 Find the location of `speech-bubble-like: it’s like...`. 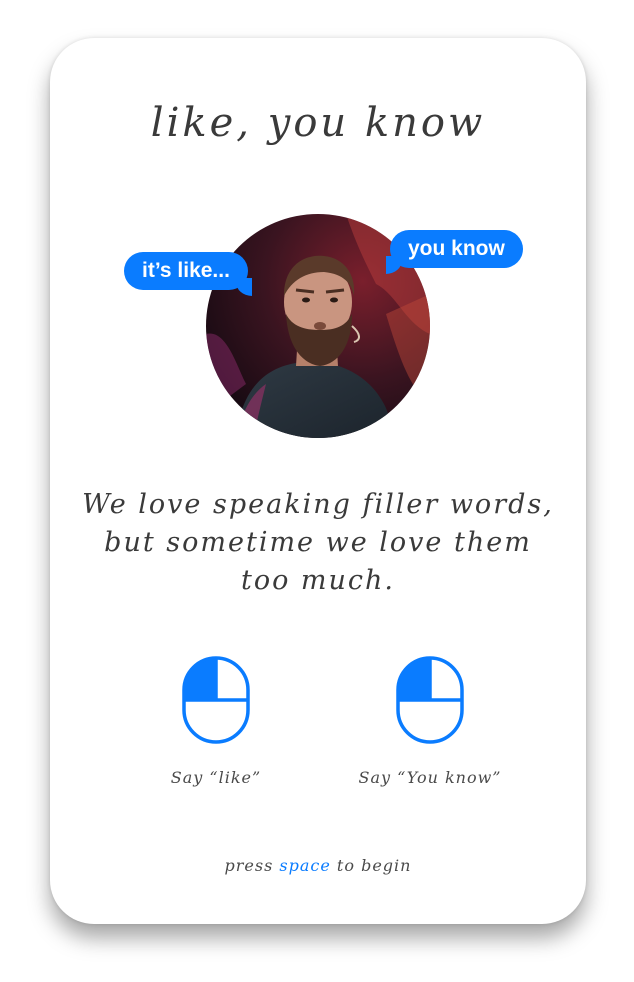

speech-bubble-like: it’s like... is located at coordinates (186, 271).